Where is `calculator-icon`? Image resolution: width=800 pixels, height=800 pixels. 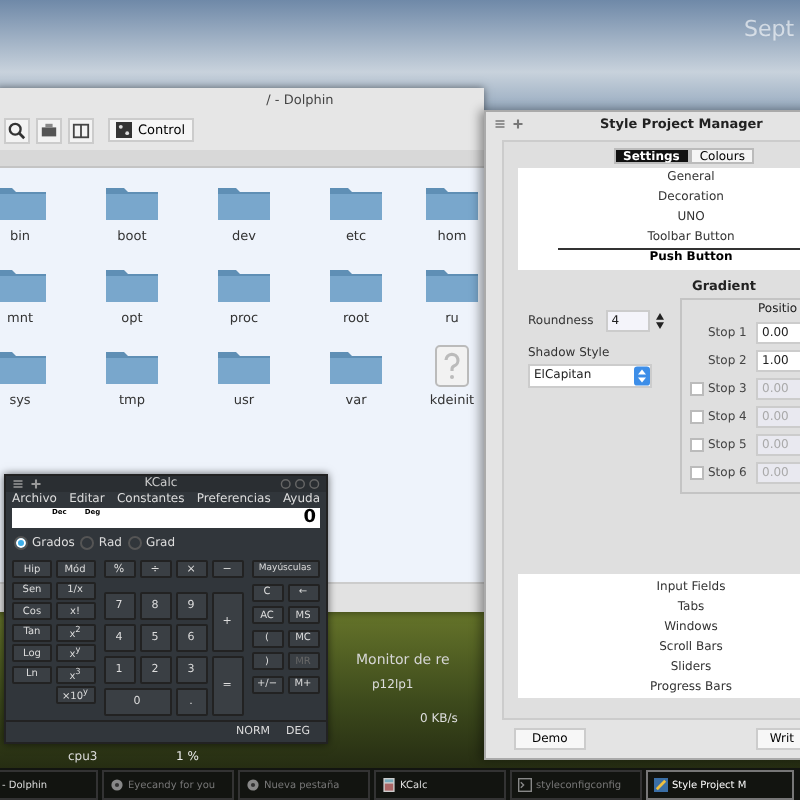 calculator-icon is located at coordinates (389, 785).